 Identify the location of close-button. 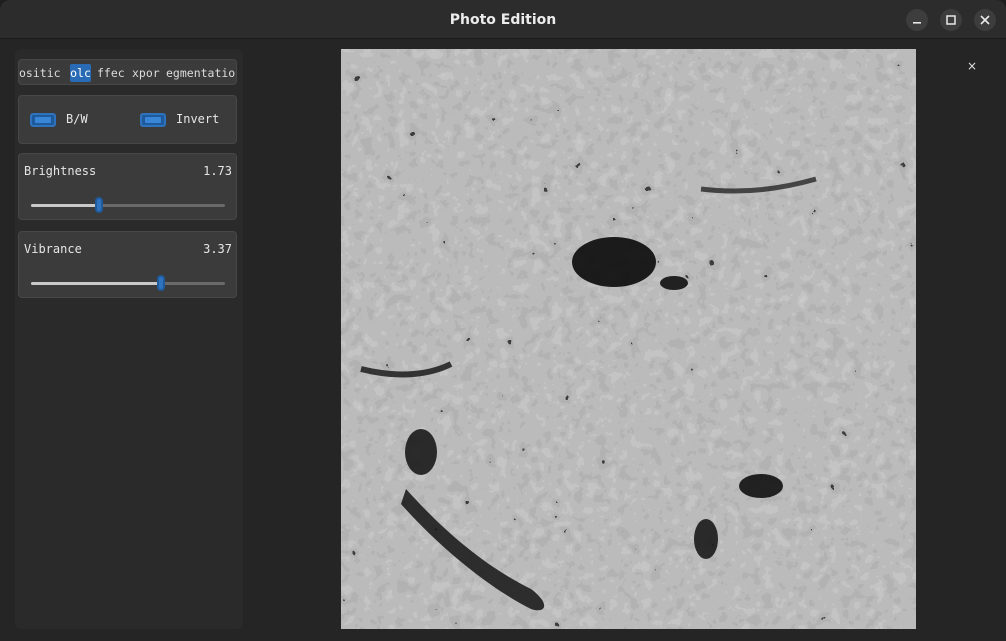
(985, 20).